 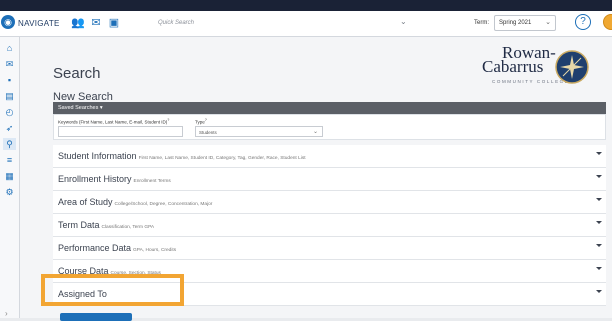 What do you see at coordinates (9, 48) in the screenshot?
I see `home-icon: ⌂` at bounding box center [9, 48].